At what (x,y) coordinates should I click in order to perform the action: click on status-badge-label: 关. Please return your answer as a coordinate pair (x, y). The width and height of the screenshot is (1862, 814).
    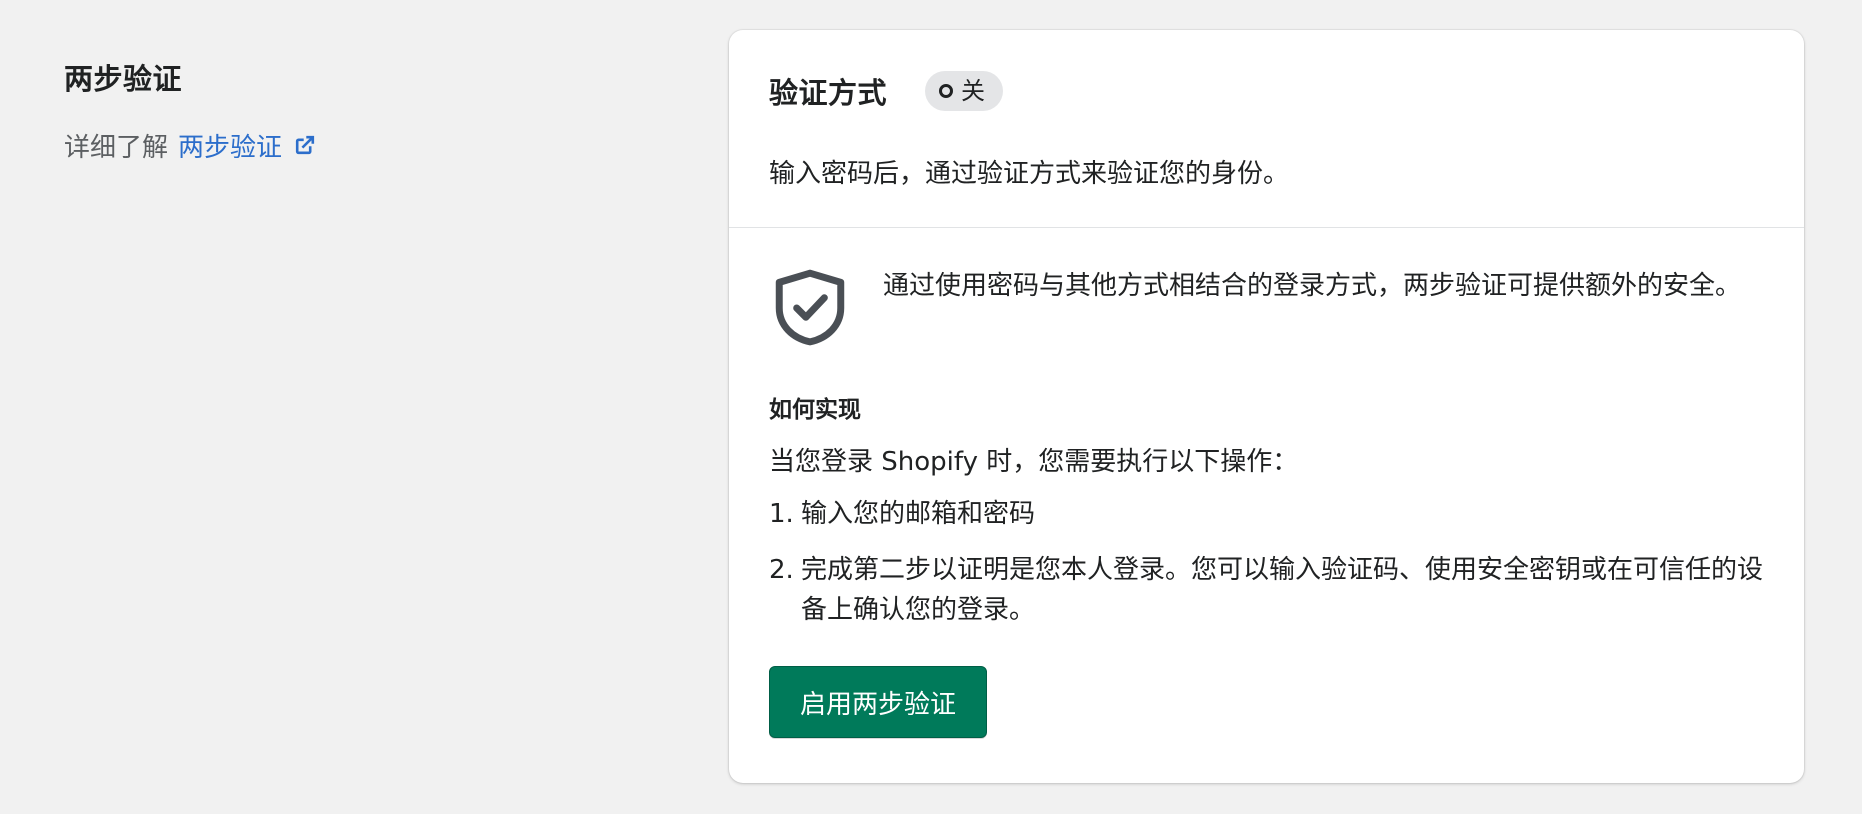
    Looking at the image, I should click on (973, 91).